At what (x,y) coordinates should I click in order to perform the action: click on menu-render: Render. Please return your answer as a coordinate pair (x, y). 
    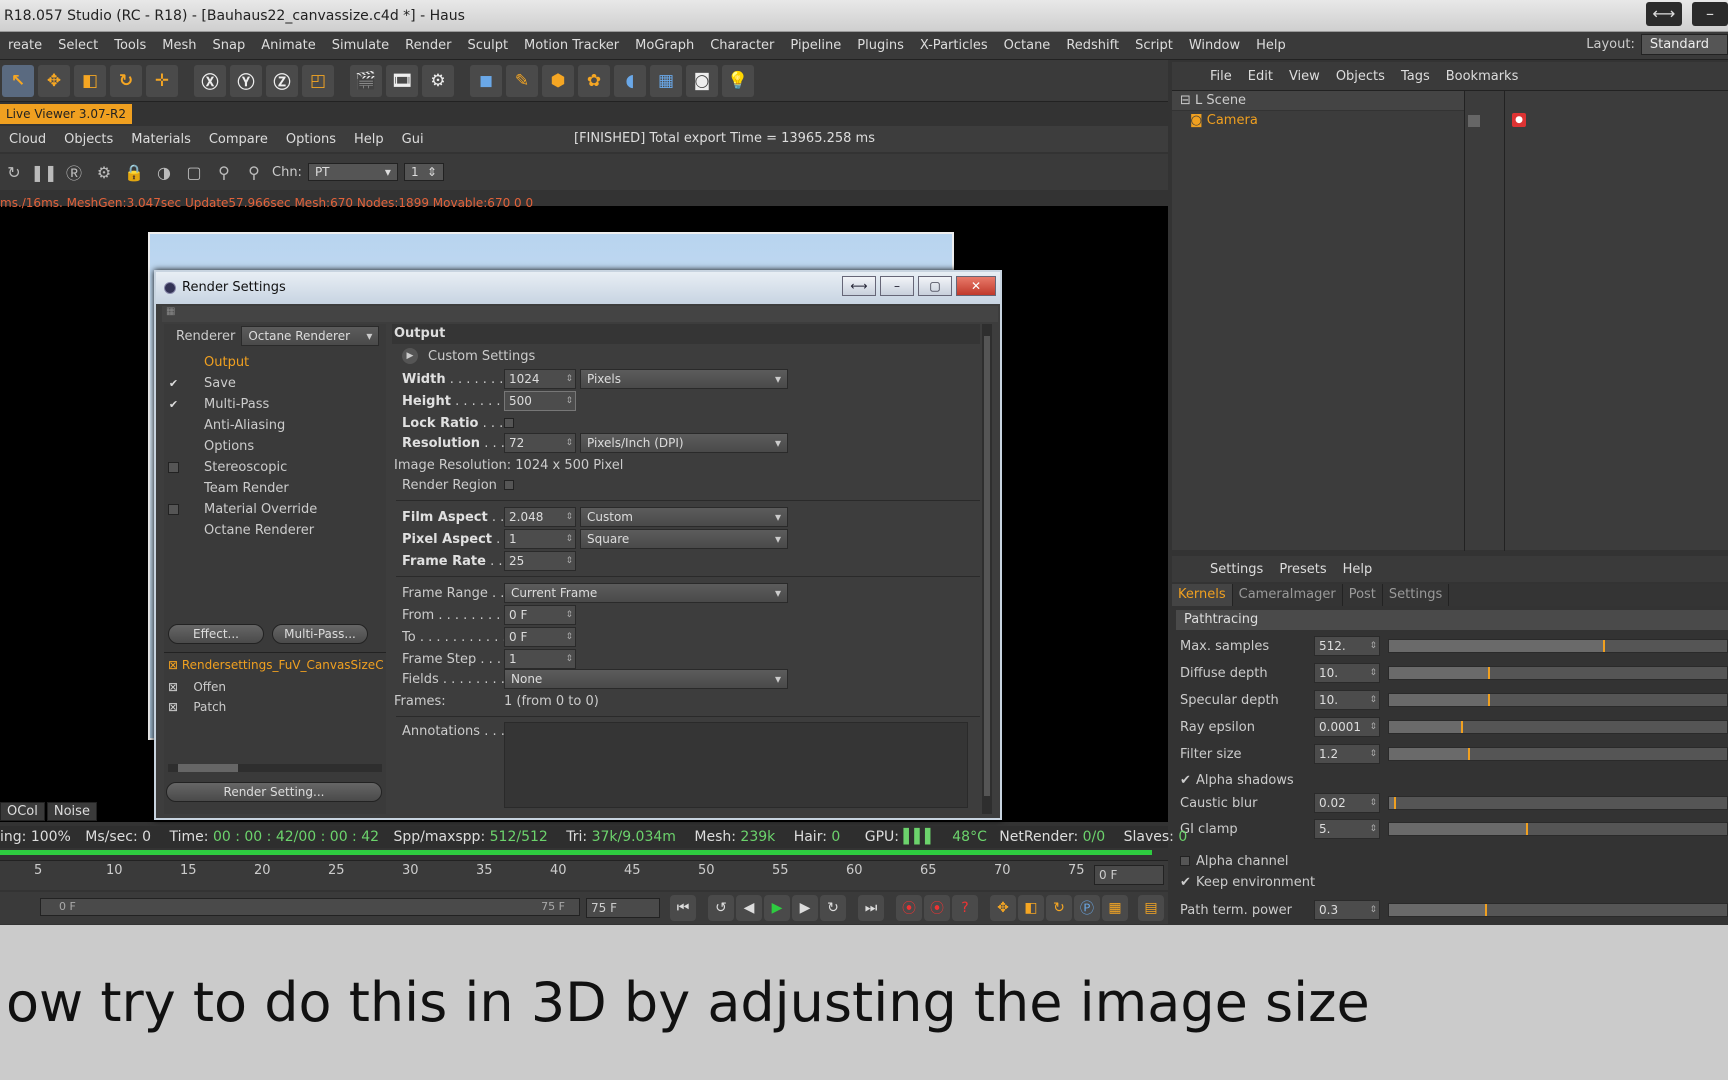
    Looking at the image, I should click on (428, 45).